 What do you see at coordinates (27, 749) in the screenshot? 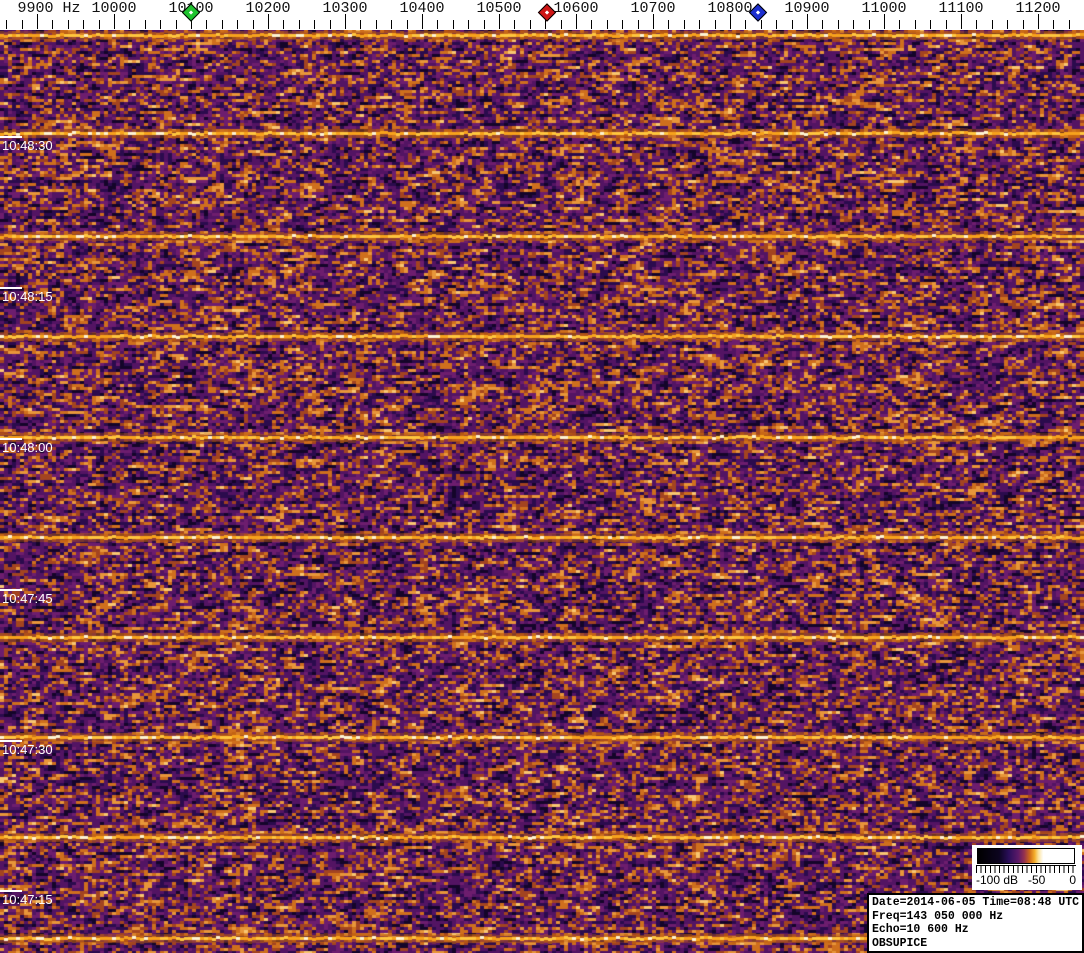
I see `time-label: 10:47:30` at bounding box center [27, 749].